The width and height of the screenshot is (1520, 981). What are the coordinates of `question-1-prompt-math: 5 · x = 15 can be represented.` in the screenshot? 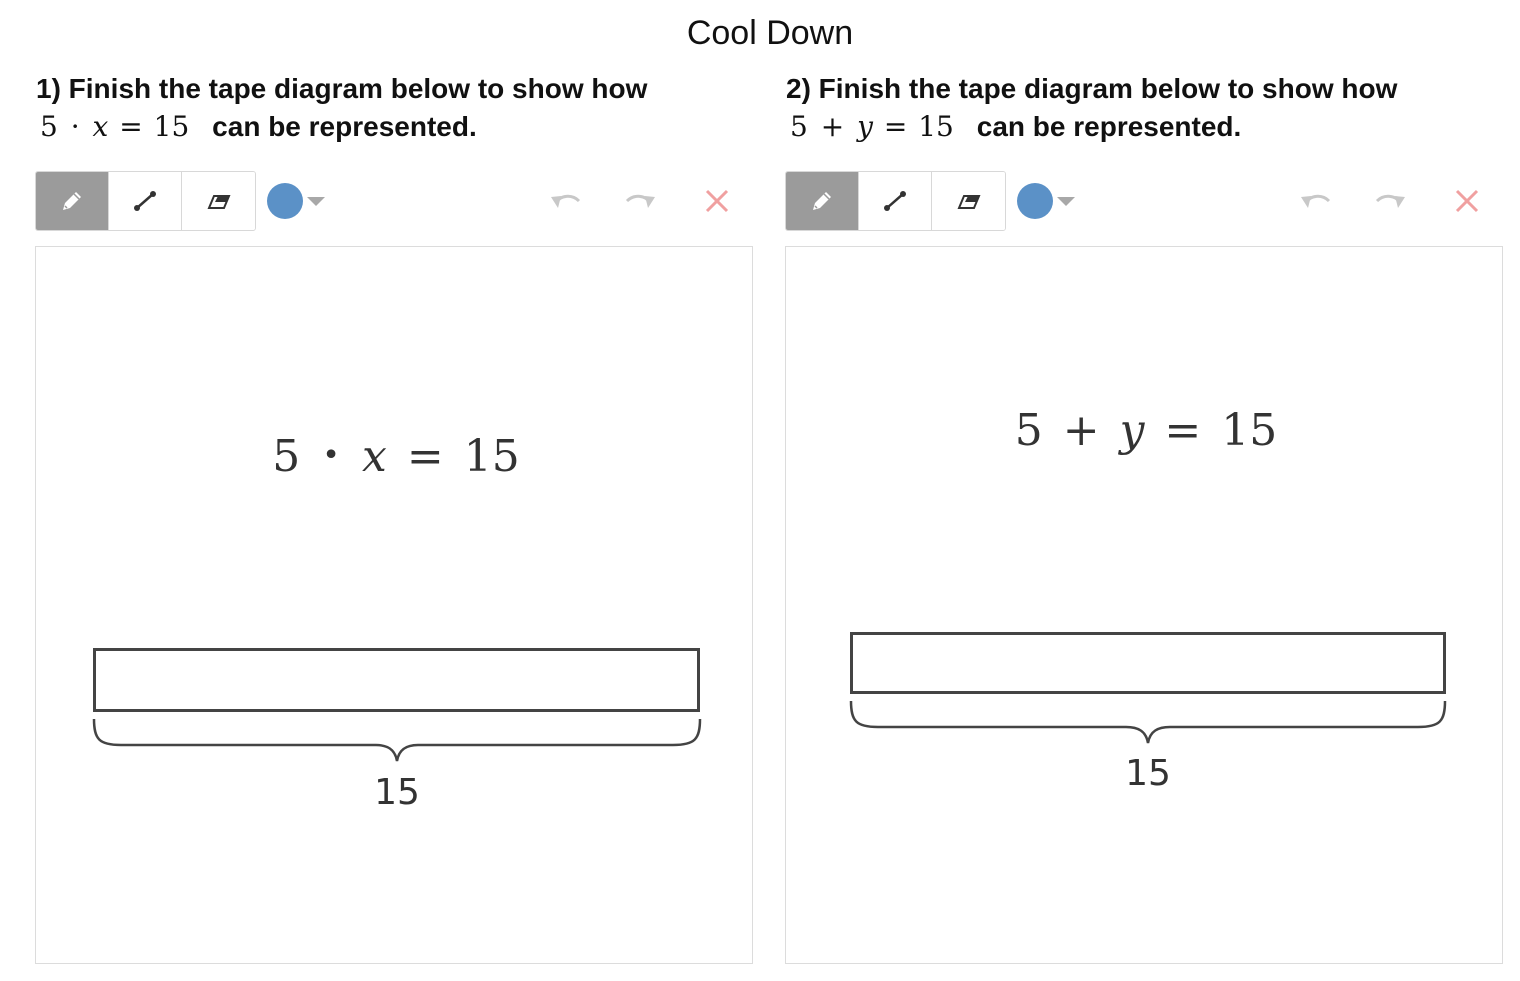 It's located at (396, 127).